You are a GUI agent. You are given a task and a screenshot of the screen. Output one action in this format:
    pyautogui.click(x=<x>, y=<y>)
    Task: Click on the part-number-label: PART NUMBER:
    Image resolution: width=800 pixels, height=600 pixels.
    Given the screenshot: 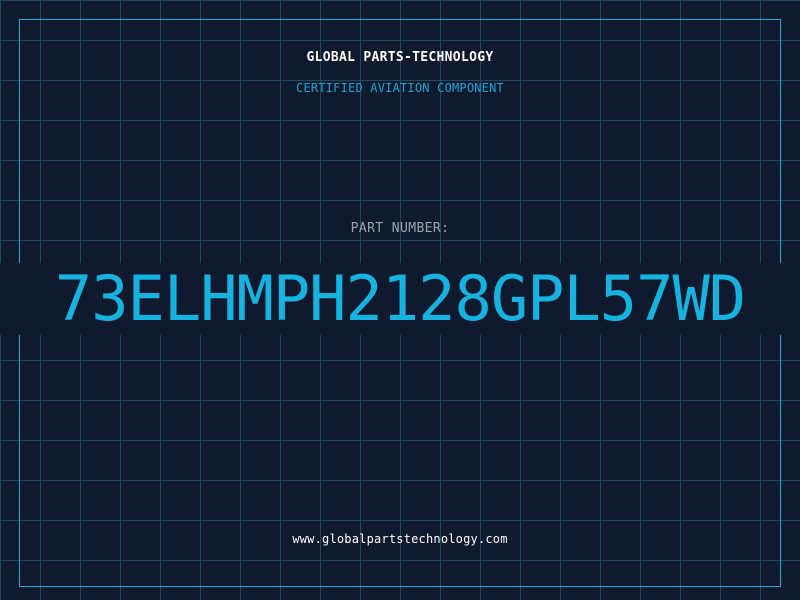 What is the action you would take?
    pyautogui.click(x=400, y=228)
    